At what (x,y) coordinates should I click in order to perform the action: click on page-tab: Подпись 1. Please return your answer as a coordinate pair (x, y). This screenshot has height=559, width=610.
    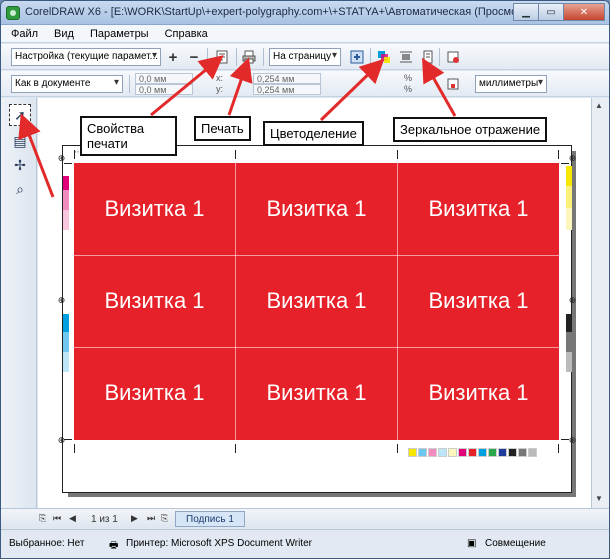
    Looking at the image, I should click on (210, 519).